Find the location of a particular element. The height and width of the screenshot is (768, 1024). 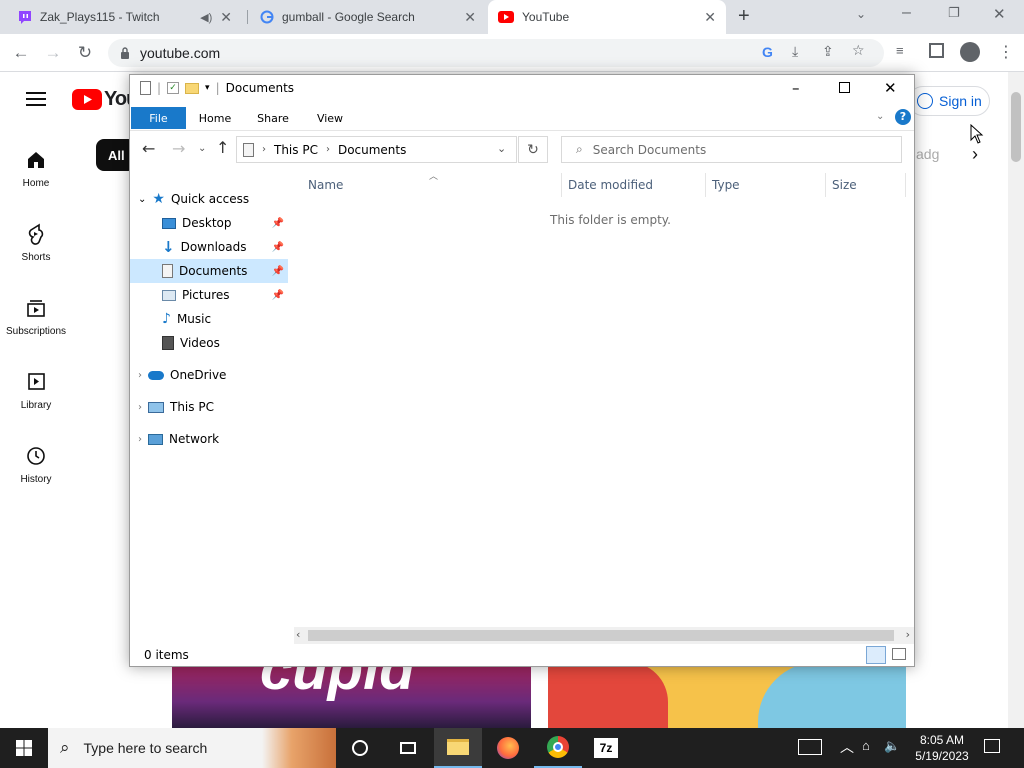

tree-item-pictures: Pictures 📌 is located at coordinates (209, 295).